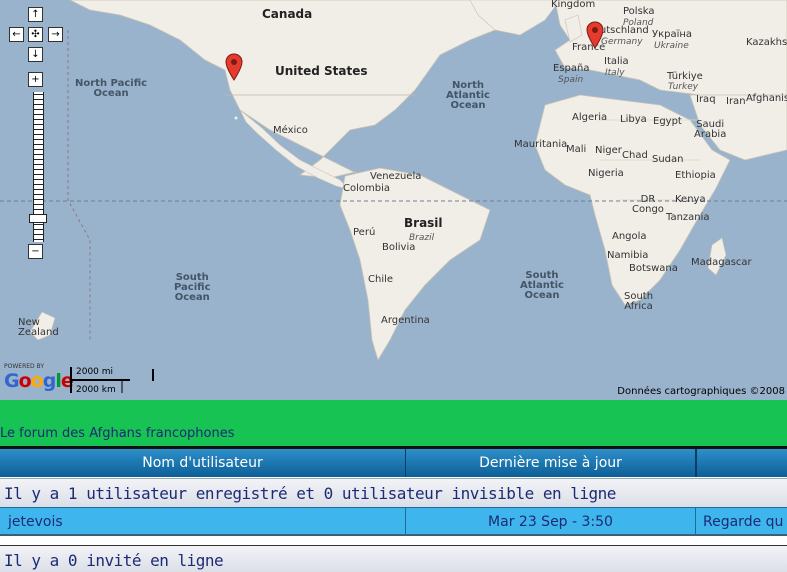 This screenshot has width=787, height=572. Describe the element at coordinates (721, 262) in the screenshot. I see `label-madagascar: Madagascar` at that location.